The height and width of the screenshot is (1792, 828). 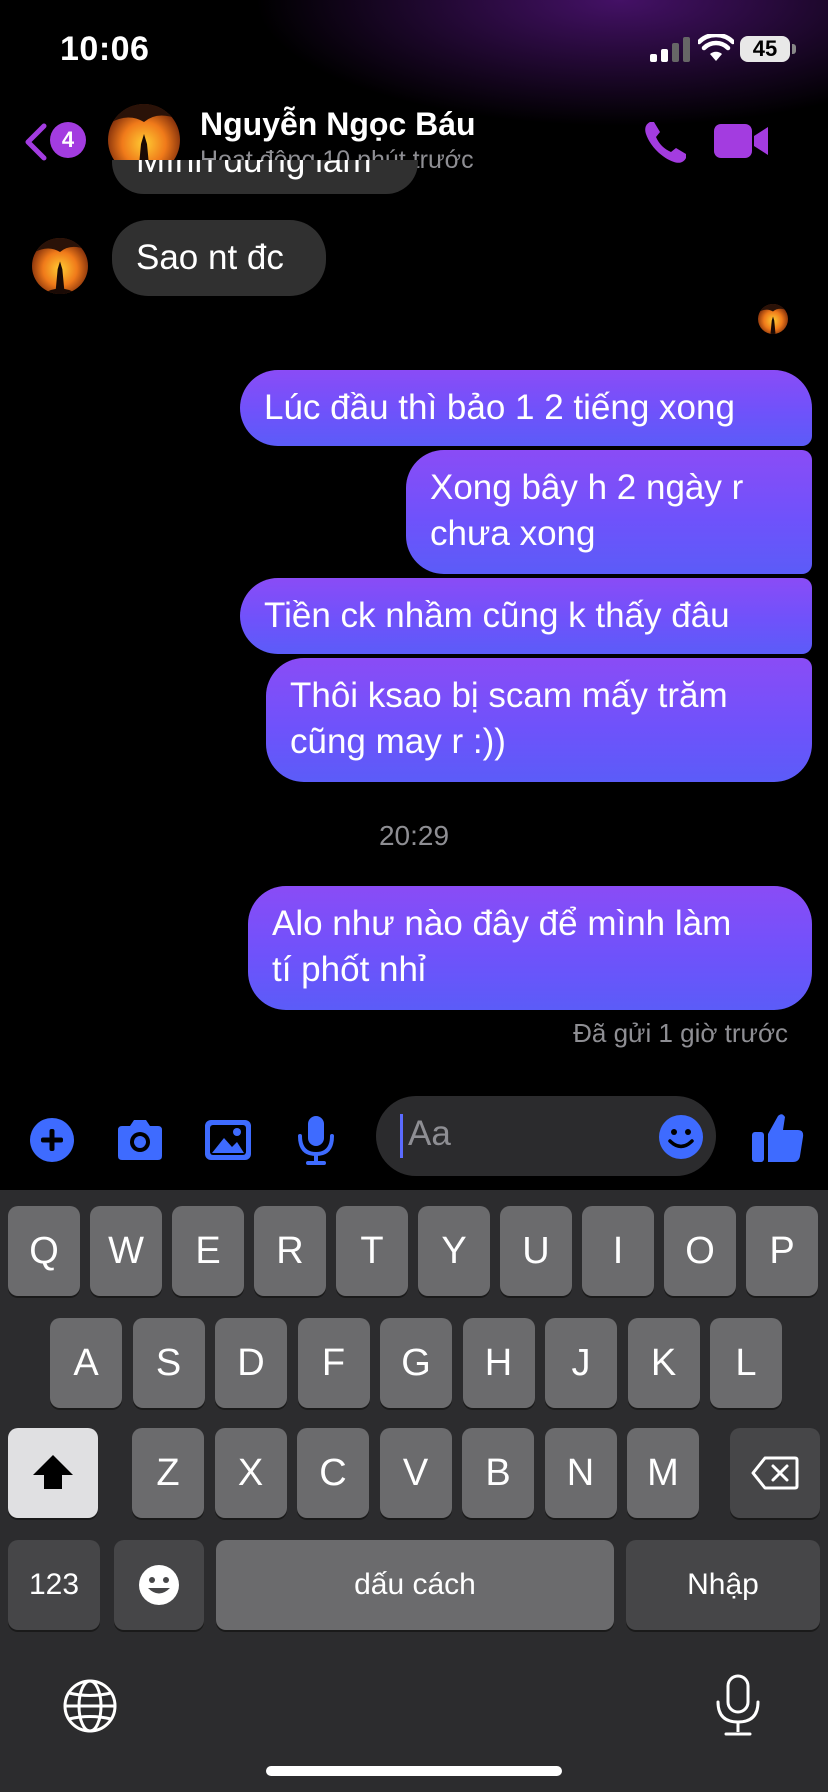 What do you see at coordinates (609, 512) in the screenshot?
I see `message-bubble-outgoing: Xong bây h 2 ngày r chưa xong` at bounding box center [609, 512].